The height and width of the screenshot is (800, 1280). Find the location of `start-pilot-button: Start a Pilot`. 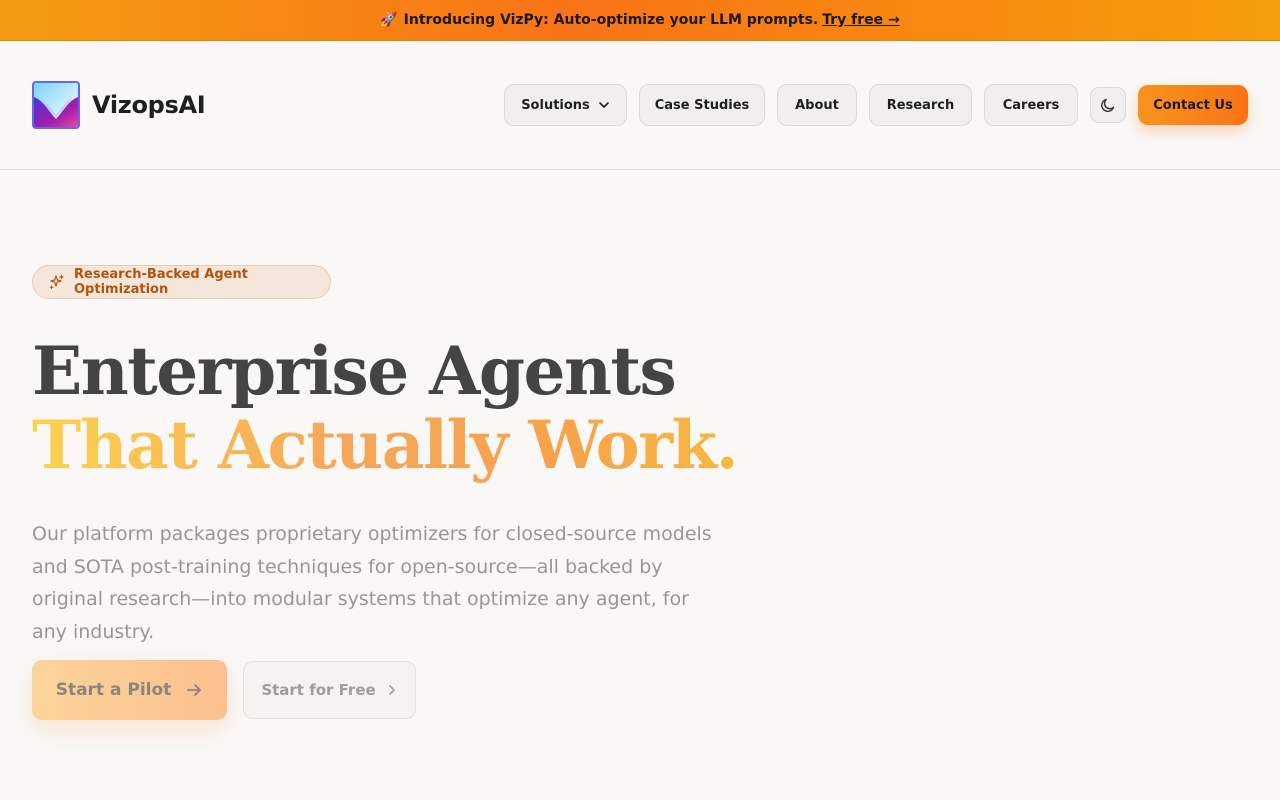

start-pilot-button: Start a Pilot is located at coordinates (129, 690).